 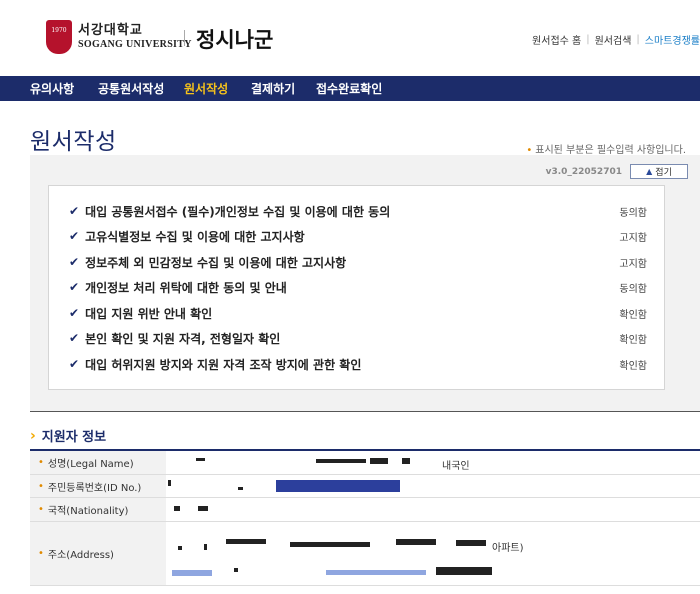 What do you see at coordinates (110, 30) in the screenshot?
I see `logo-korean: 서강대학교` at bounding box center [110, 30].